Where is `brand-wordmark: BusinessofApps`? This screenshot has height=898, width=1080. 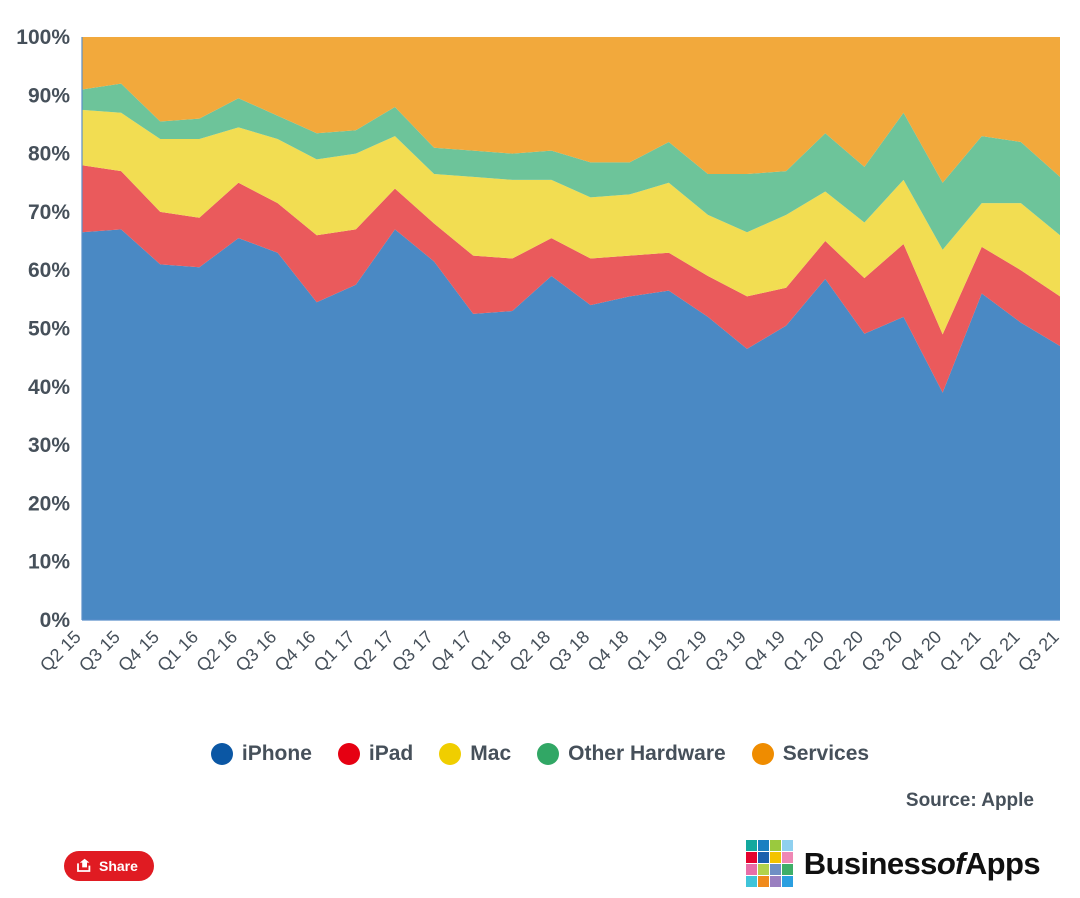
brand-wordmark: BusinessofApps is located at coordinates (922, 863).